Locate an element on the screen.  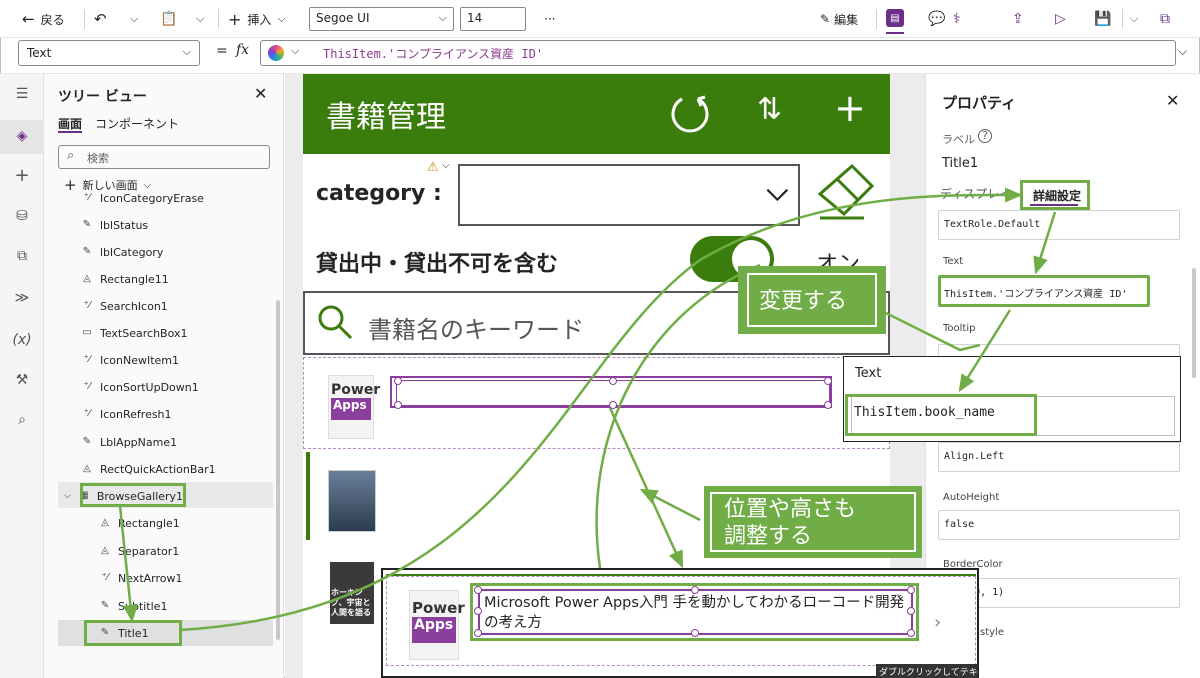
highlight-title1 is located at coordinates (133, 633).